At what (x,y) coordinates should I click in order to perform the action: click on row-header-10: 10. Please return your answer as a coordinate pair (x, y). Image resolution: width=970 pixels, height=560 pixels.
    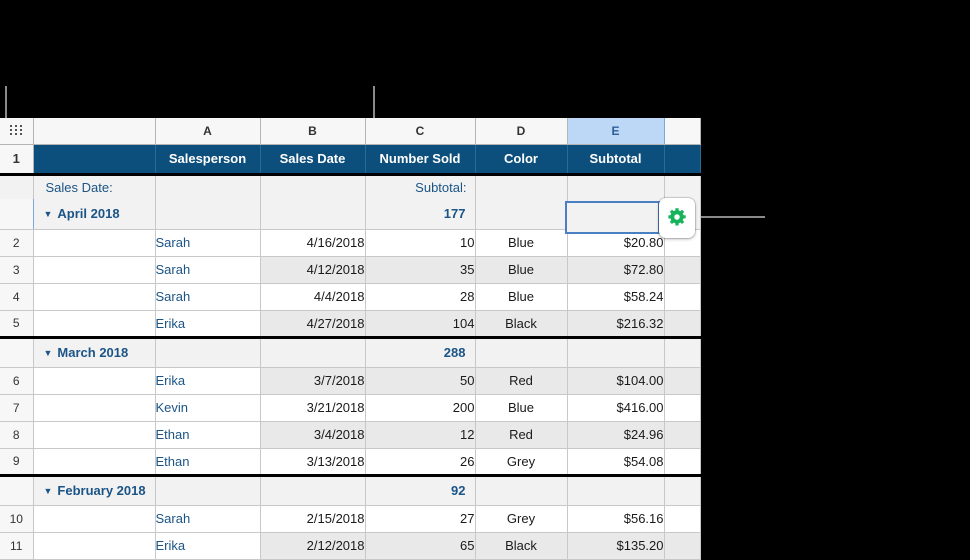
    Looking at the image, I should click on (17, 519).